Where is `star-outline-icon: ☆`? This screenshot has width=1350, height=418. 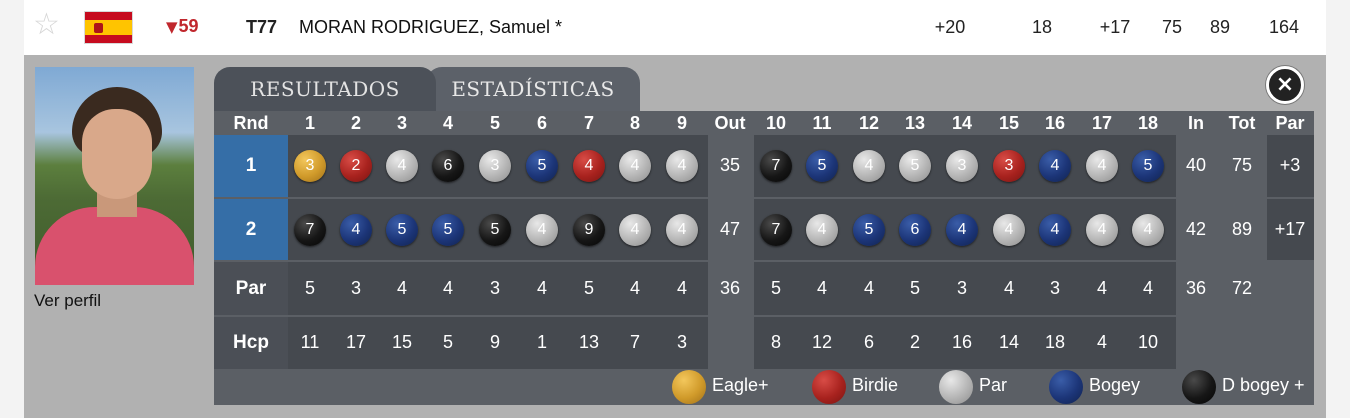 star-outline-icon: ☆ is located at coordinates (47, 25).